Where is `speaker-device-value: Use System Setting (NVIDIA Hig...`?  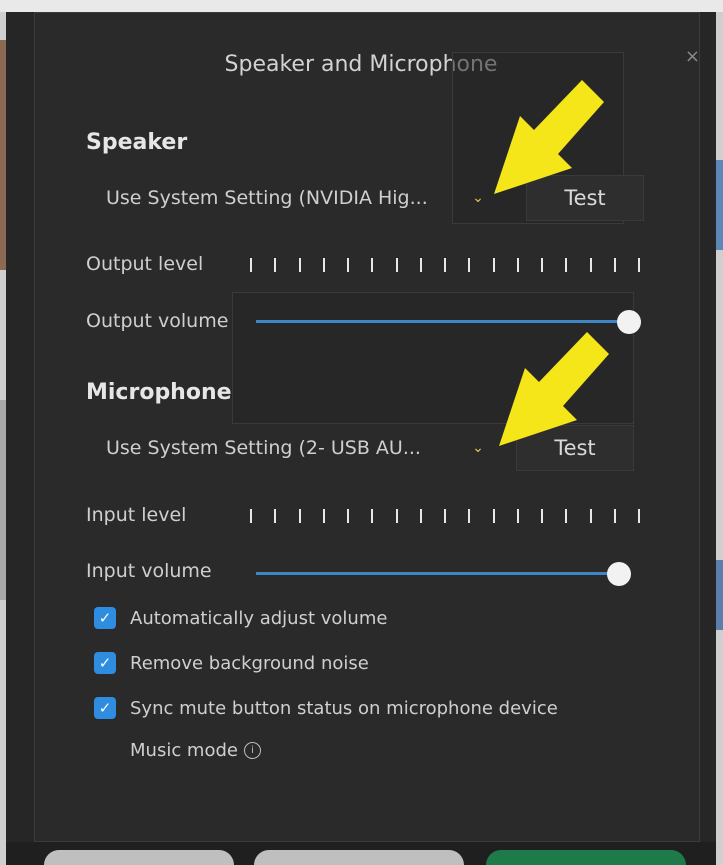 speaker-device-value: Use System Setting (NVIDIA Hig... is located at coordinates (267, 198).